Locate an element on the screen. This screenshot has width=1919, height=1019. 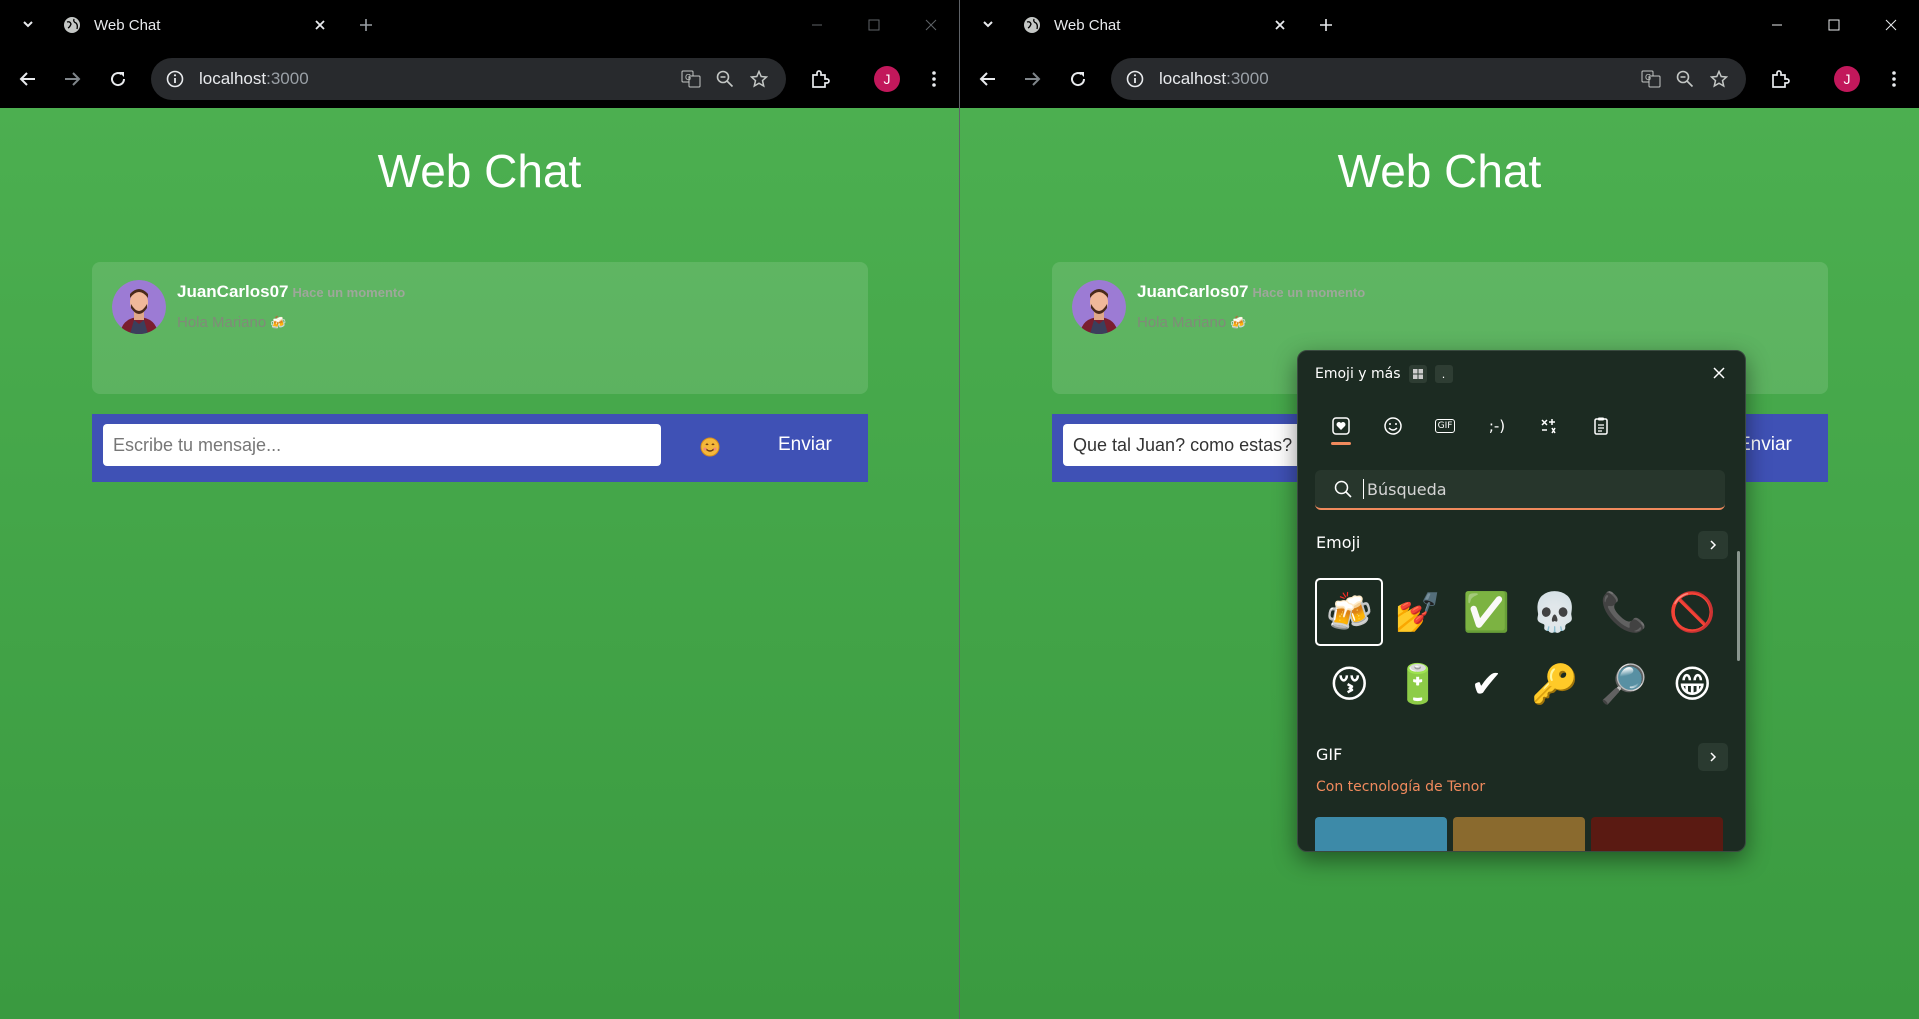
emoji-search-input is located at coordinates (1545, 489).